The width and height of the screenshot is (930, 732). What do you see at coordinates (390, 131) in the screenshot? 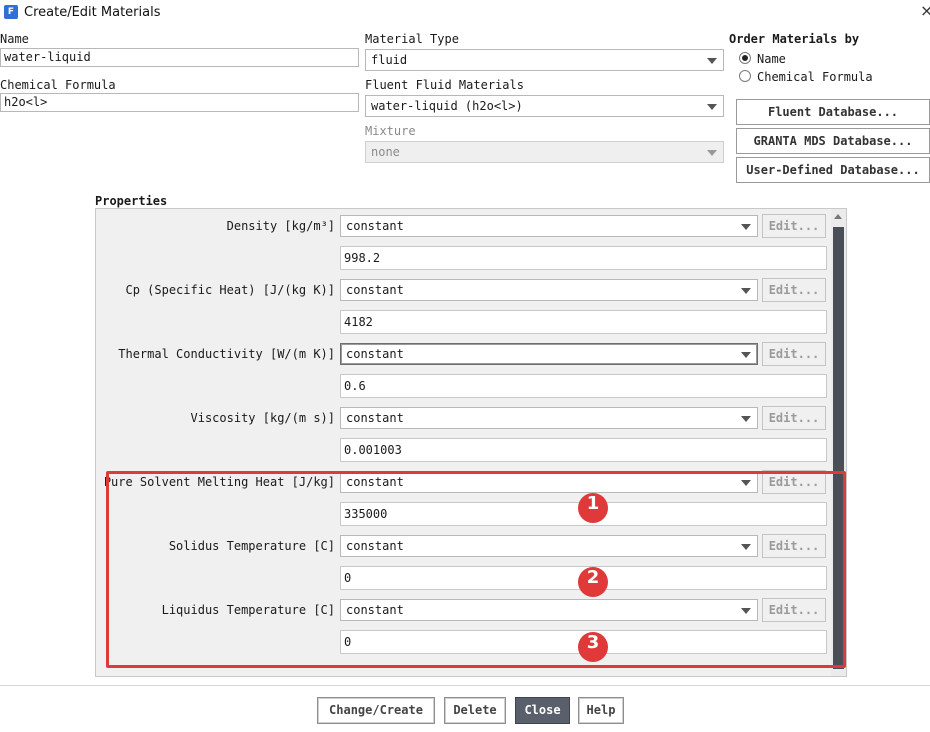
I see `mixture-label: Mixture` at bounding box center [390, 131].